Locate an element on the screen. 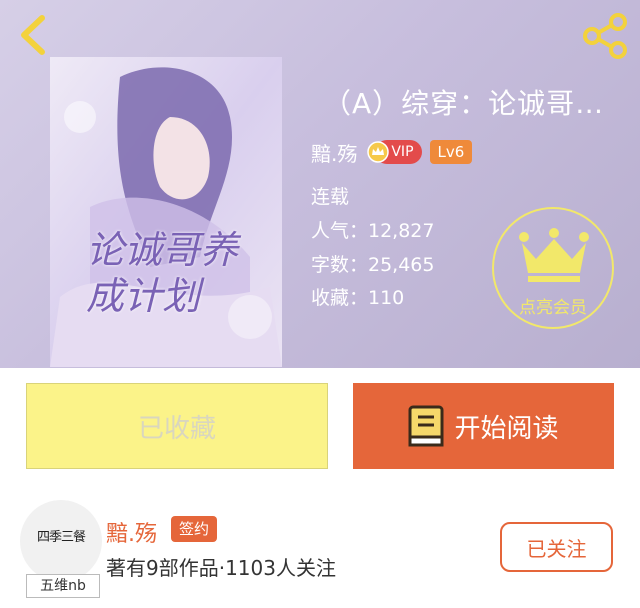 This screenshot has height=608, width=640. crown-icon is located at coordinates (554, 255).